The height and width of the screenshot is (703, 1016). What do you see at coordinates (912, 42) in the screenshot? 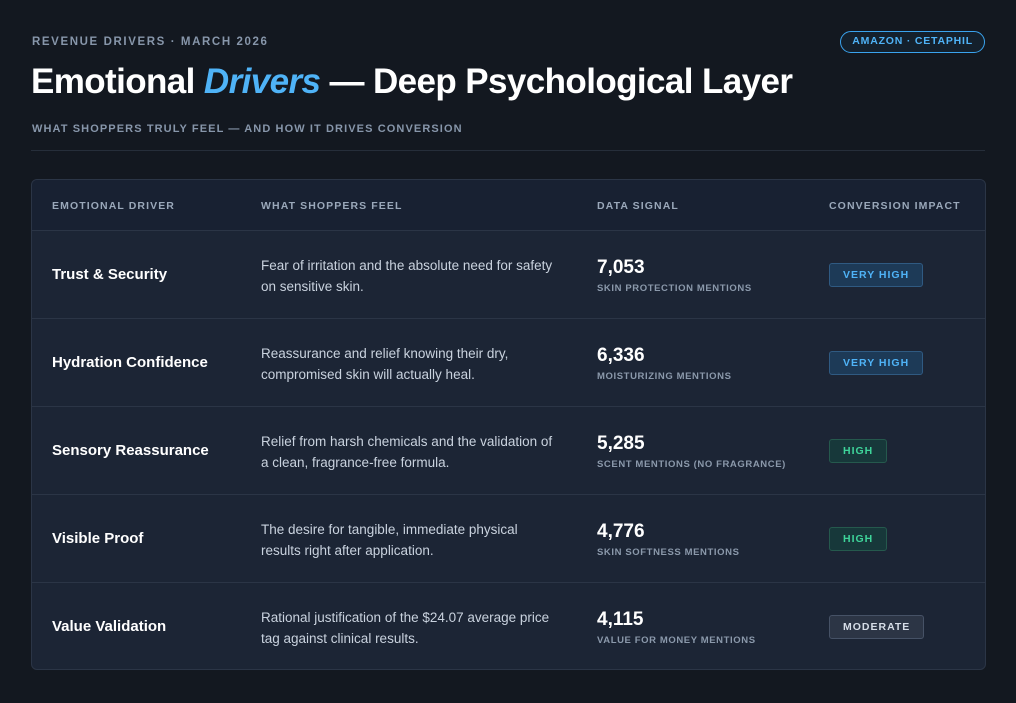
I see `source-pill: AMAZON · CETAPHIL` at bounding box center [912, 42].